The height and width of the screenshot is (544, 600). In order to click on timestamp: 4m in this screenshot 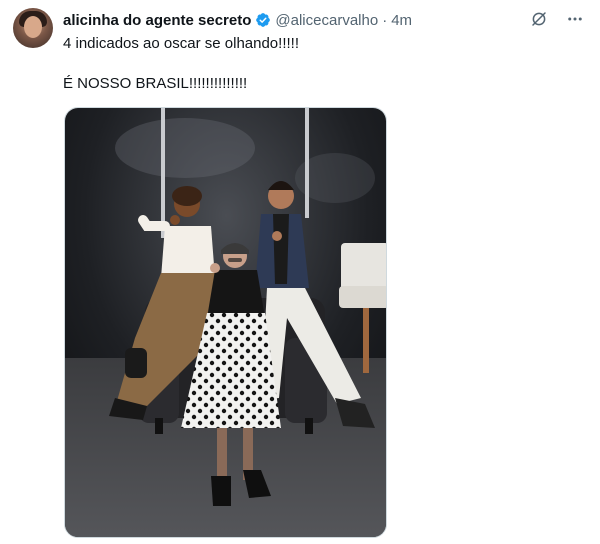, I will do `click(401, 20)`.